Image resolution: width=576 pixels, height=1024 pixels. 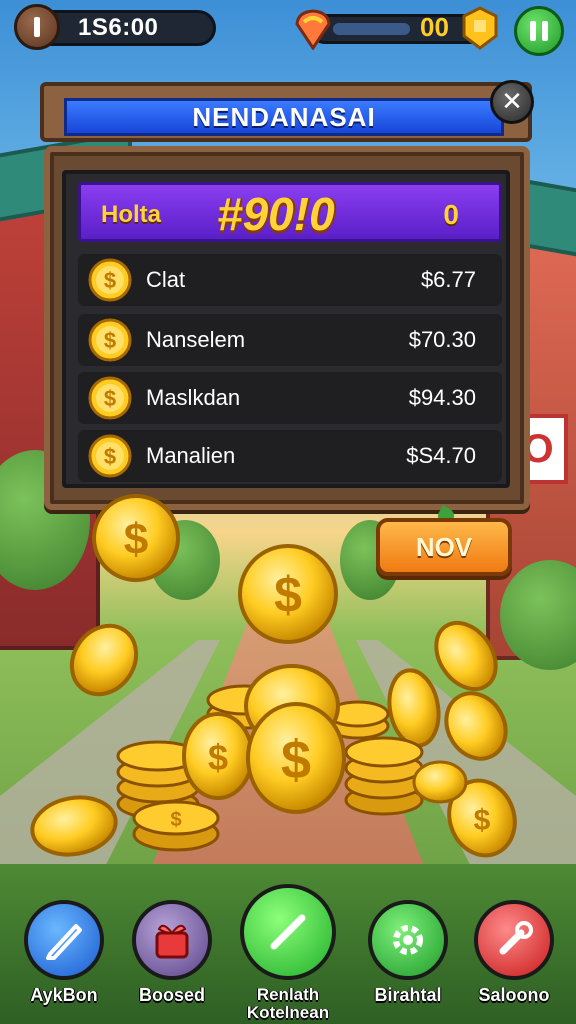 I want to click on menu-icon, so click(x=37, y=27).